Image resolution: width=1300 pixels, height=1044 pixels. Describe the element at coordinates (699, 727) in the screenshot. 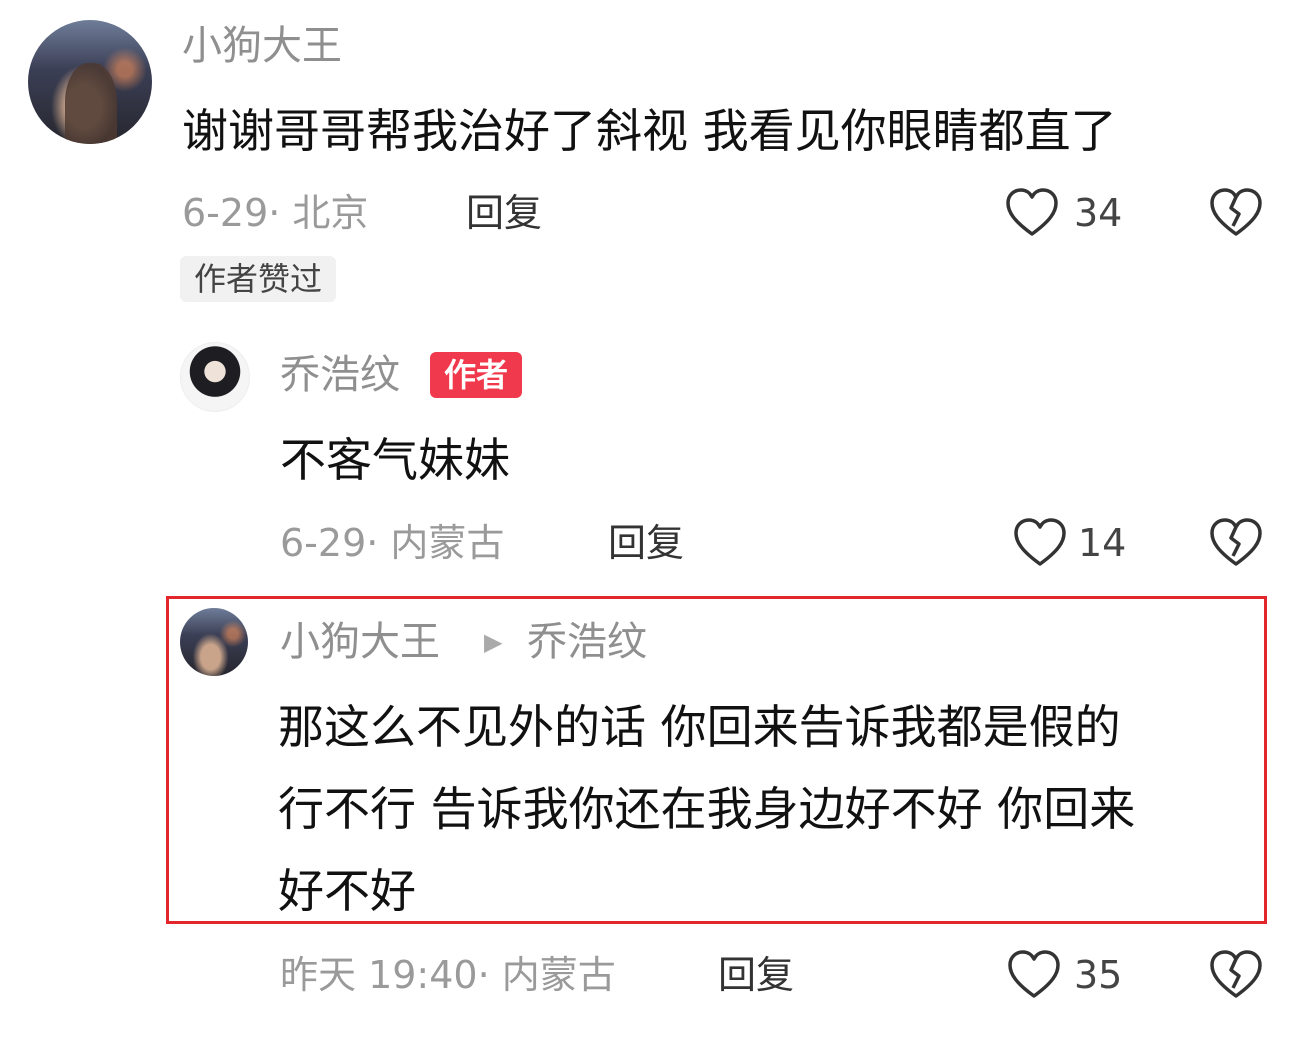

I see `sub-reply-line: 那这么不见外的话 你回来告诉我都是假的` at that location.